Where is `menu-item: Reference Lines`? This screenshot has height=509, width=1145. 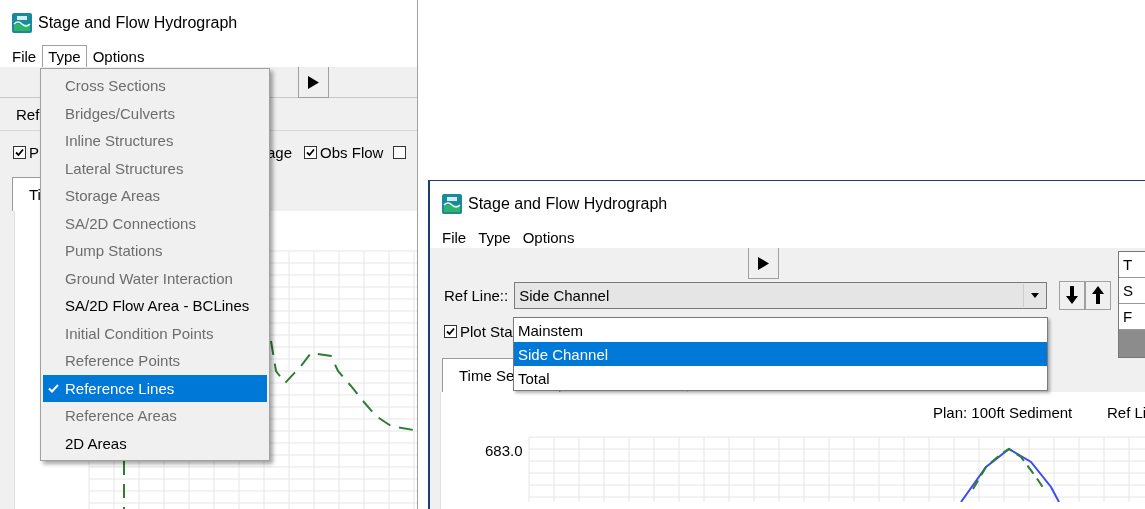 menu-item: Reference Lines is located at coordinates (155, 388).